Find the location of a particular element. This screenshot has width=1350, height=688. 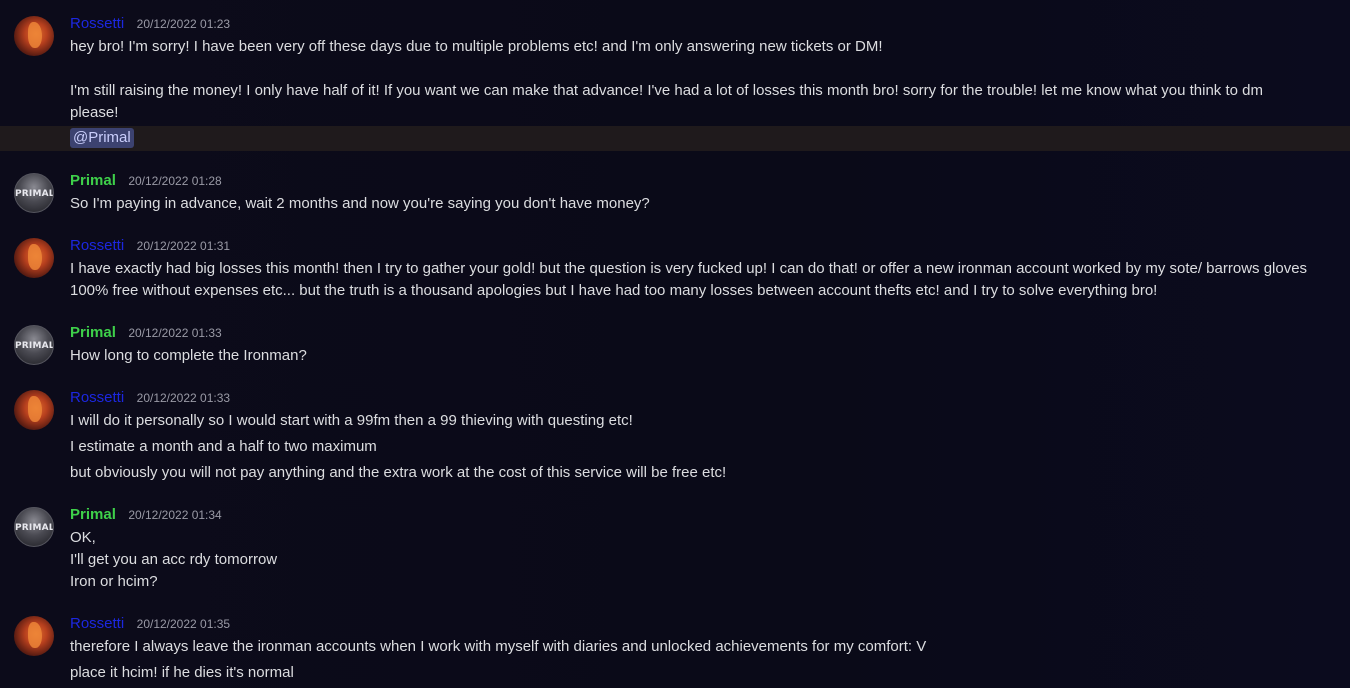

message-text: How long to complete the Ironman? is located at coordinates (188, 355).